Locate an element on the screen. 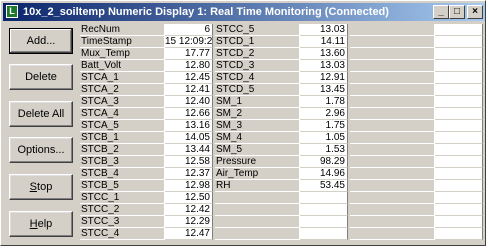  field-value: 12.41 is located at coordinates (189, 90).